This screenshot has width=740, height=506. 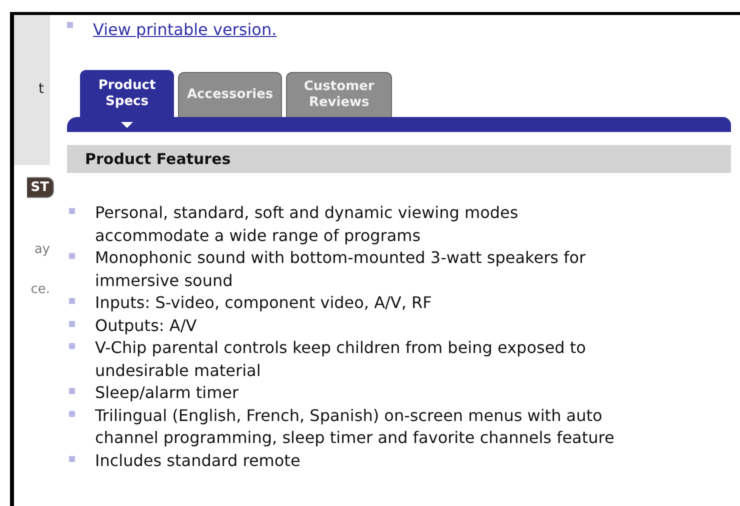 What do you see at coordinates (264, 303) in the screenshot?
I see `feature-text: Inputs: S-video, component video, A/V, RF` at bounding box center [264, 303].